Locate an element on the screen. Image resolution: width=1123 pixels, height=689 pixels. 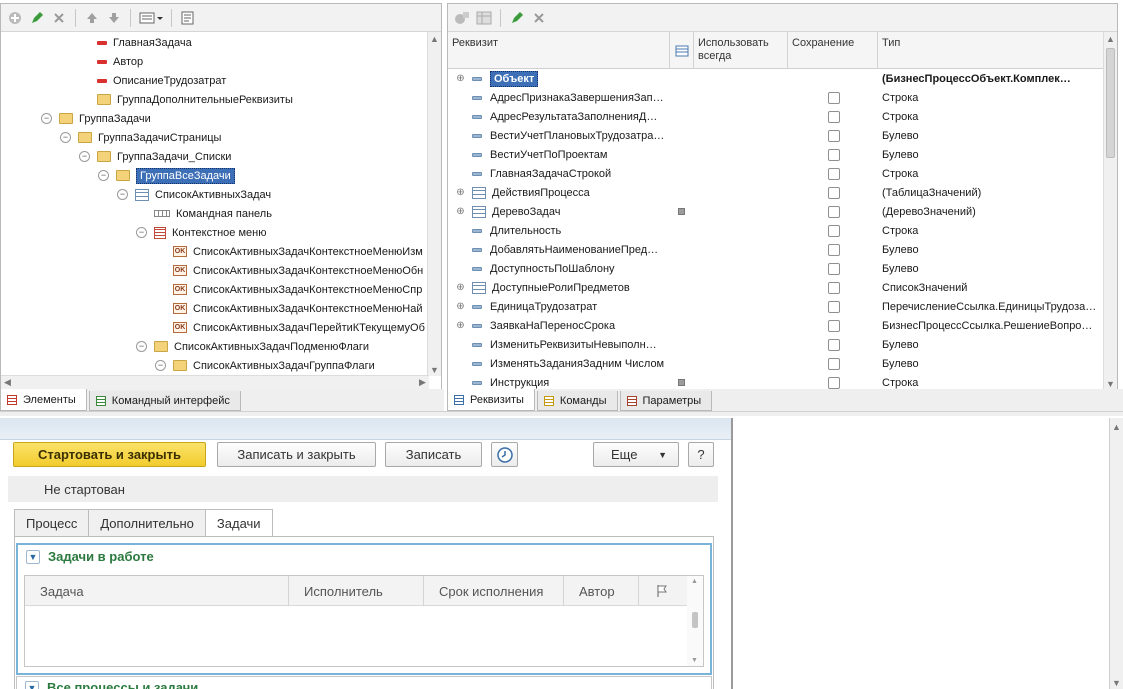
tree-item: − Контекстное меню is located at coordinates (201, 232).